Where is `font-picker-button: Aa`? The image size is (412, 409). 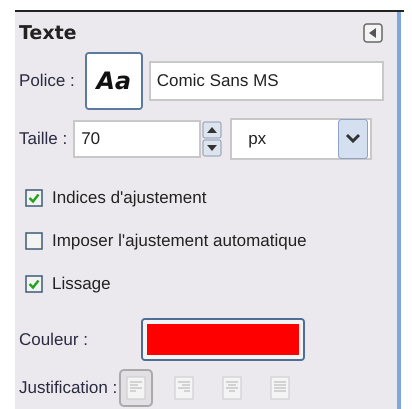 font-picker-button: Aa is located at coordinates (113, 81).